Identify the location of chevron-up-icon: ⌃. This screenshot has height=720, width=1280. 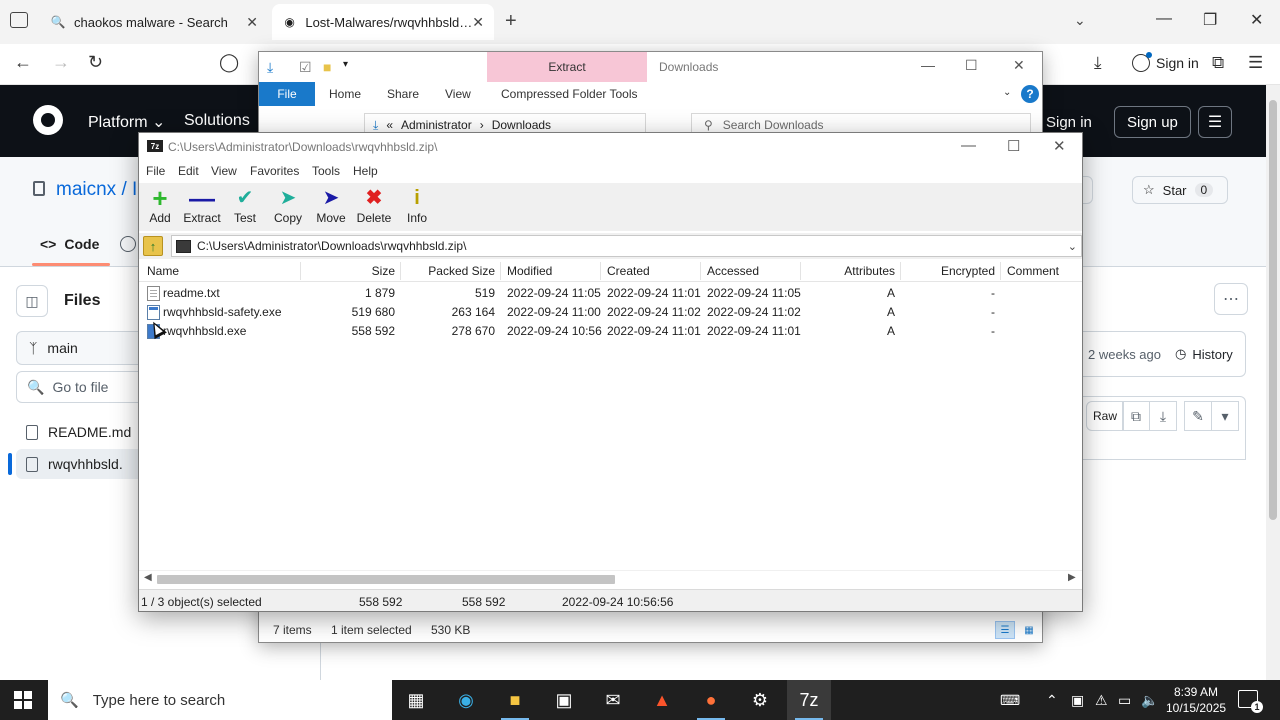
(1052, 700).